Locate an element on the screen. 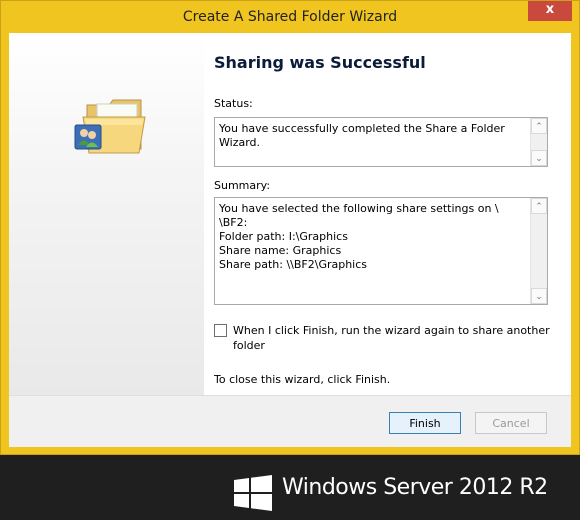 The width and height of the screenshot is (580, 520). shared-folder-icon is located at coordinates (110, 126).